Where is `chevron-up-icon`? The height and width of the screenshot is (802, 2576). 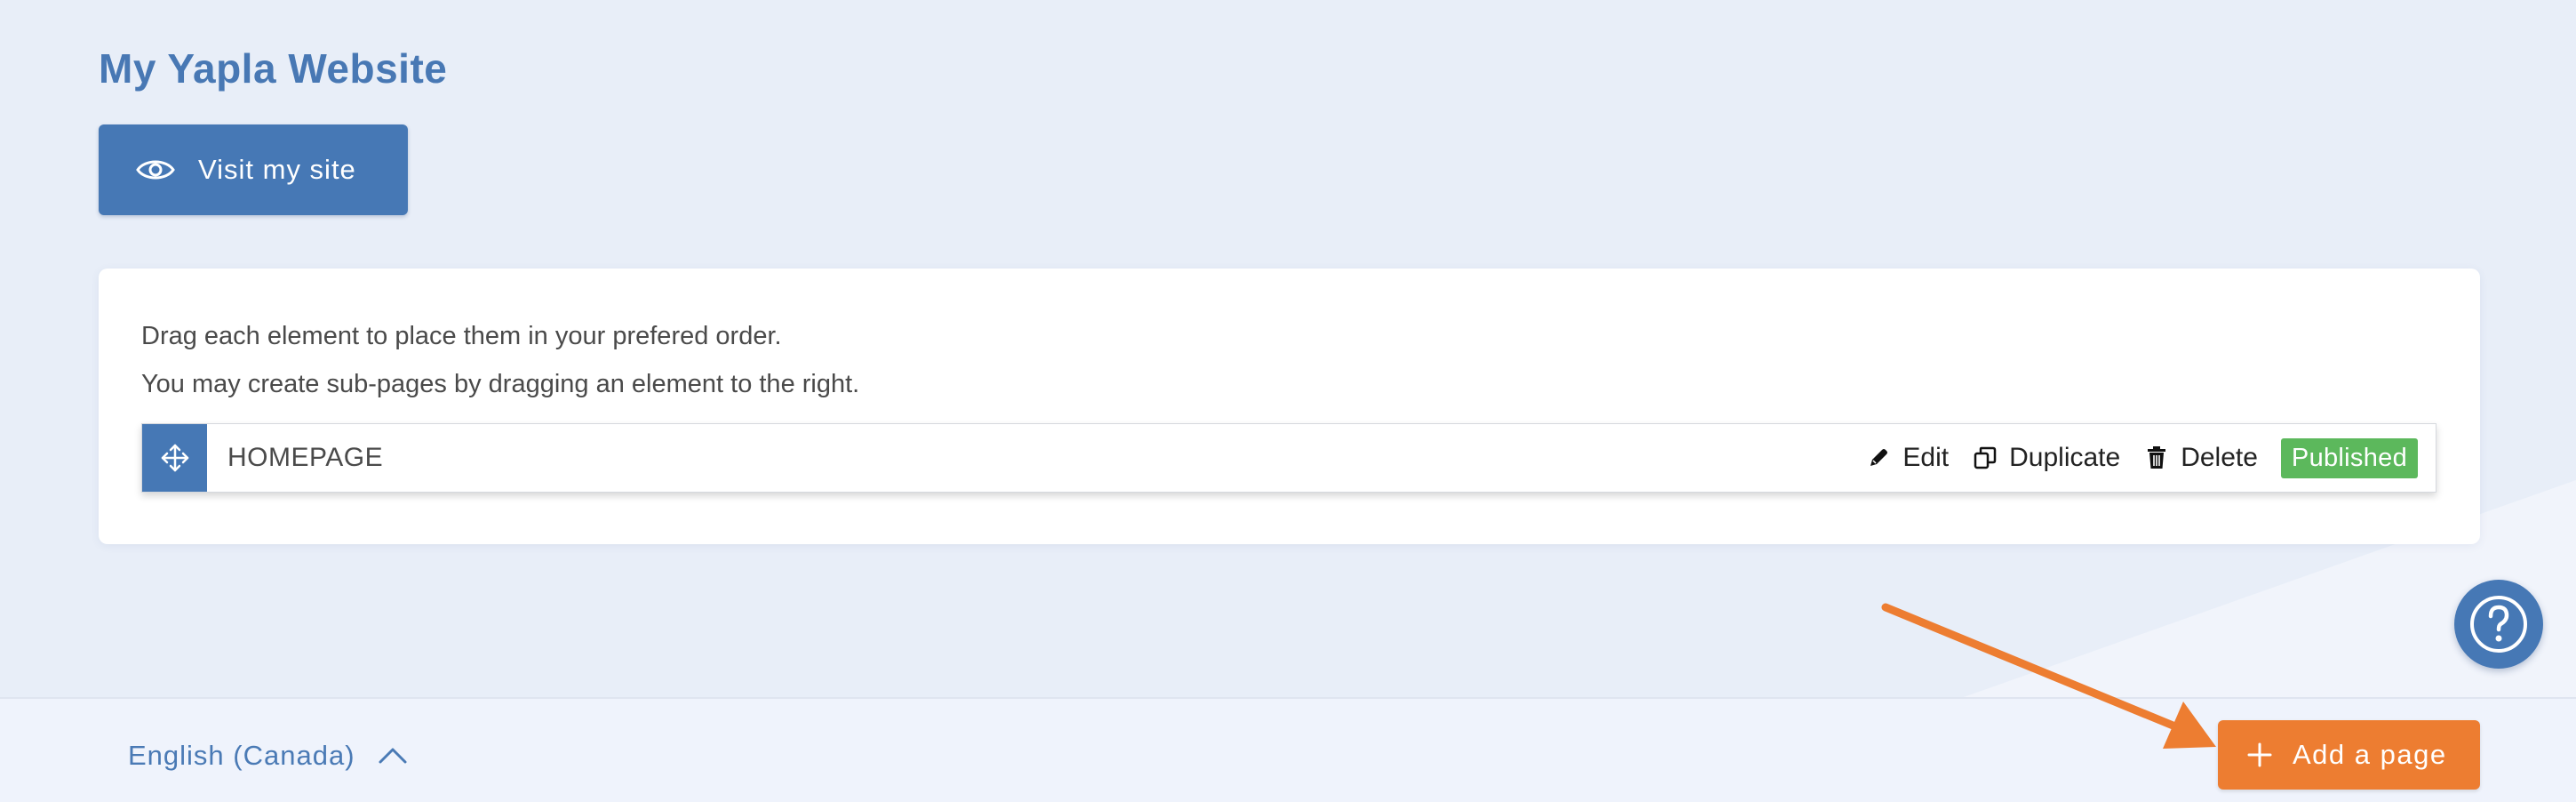 chevron-up-icon is located at coordinates (393, 755).